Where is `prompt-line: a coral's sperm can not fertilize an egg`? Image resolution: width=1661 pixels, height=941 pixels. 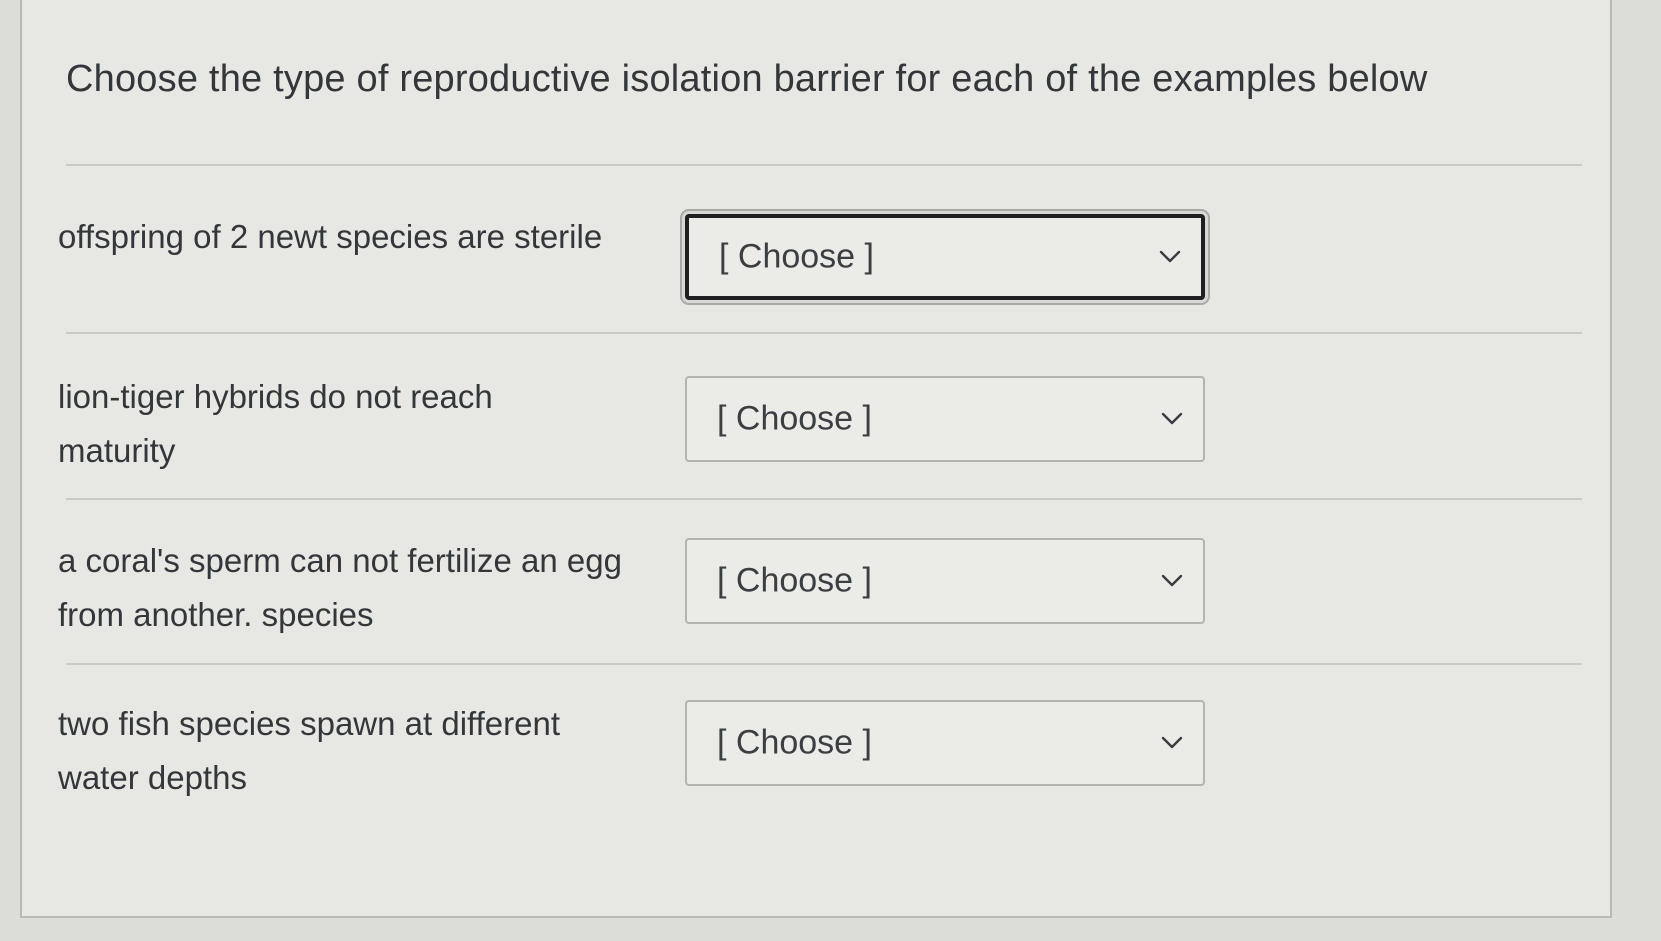 prompt-line: a coral's sperm can not fertilize an egg is located at coordinates (340, 560).